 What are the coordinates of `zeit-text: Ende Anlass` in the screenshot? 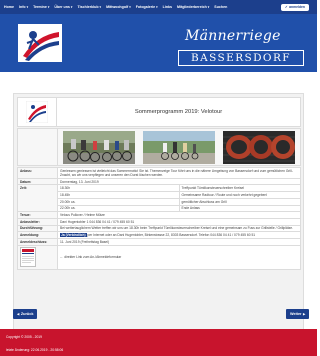 It's located at (239, 208).